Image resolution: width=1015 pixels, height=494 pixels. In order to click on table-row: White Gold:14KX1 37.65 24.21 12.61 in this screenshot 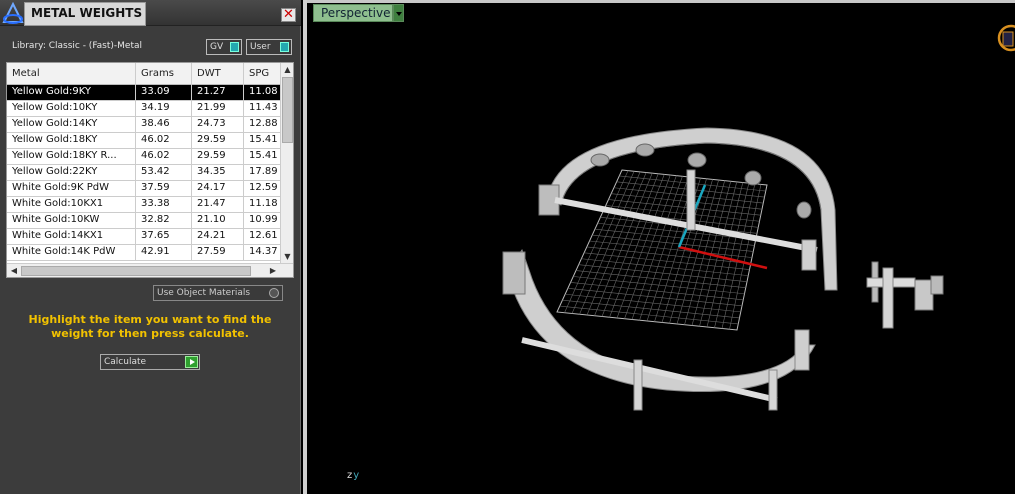, I will do `click(144, 237)`.